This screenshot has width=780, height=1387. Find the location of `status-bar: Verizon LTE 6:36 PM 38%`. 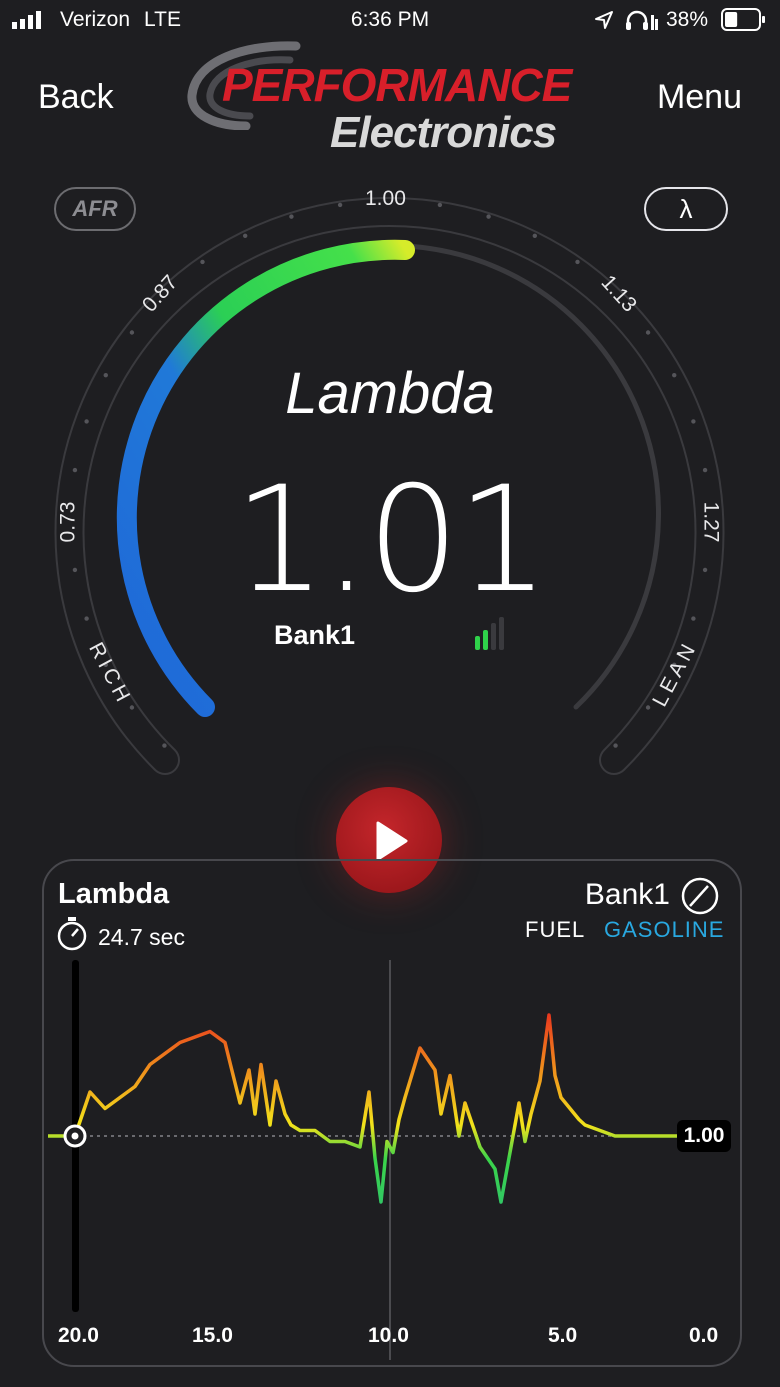

status-bar: Verizon LTE 6:36 PM 38% is located at coordinates (390, 20).